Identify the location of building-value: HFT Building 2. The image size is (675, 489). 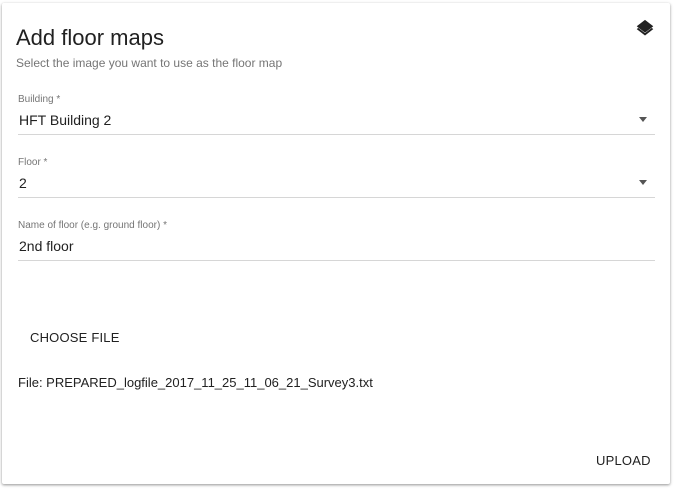
(65, 120).